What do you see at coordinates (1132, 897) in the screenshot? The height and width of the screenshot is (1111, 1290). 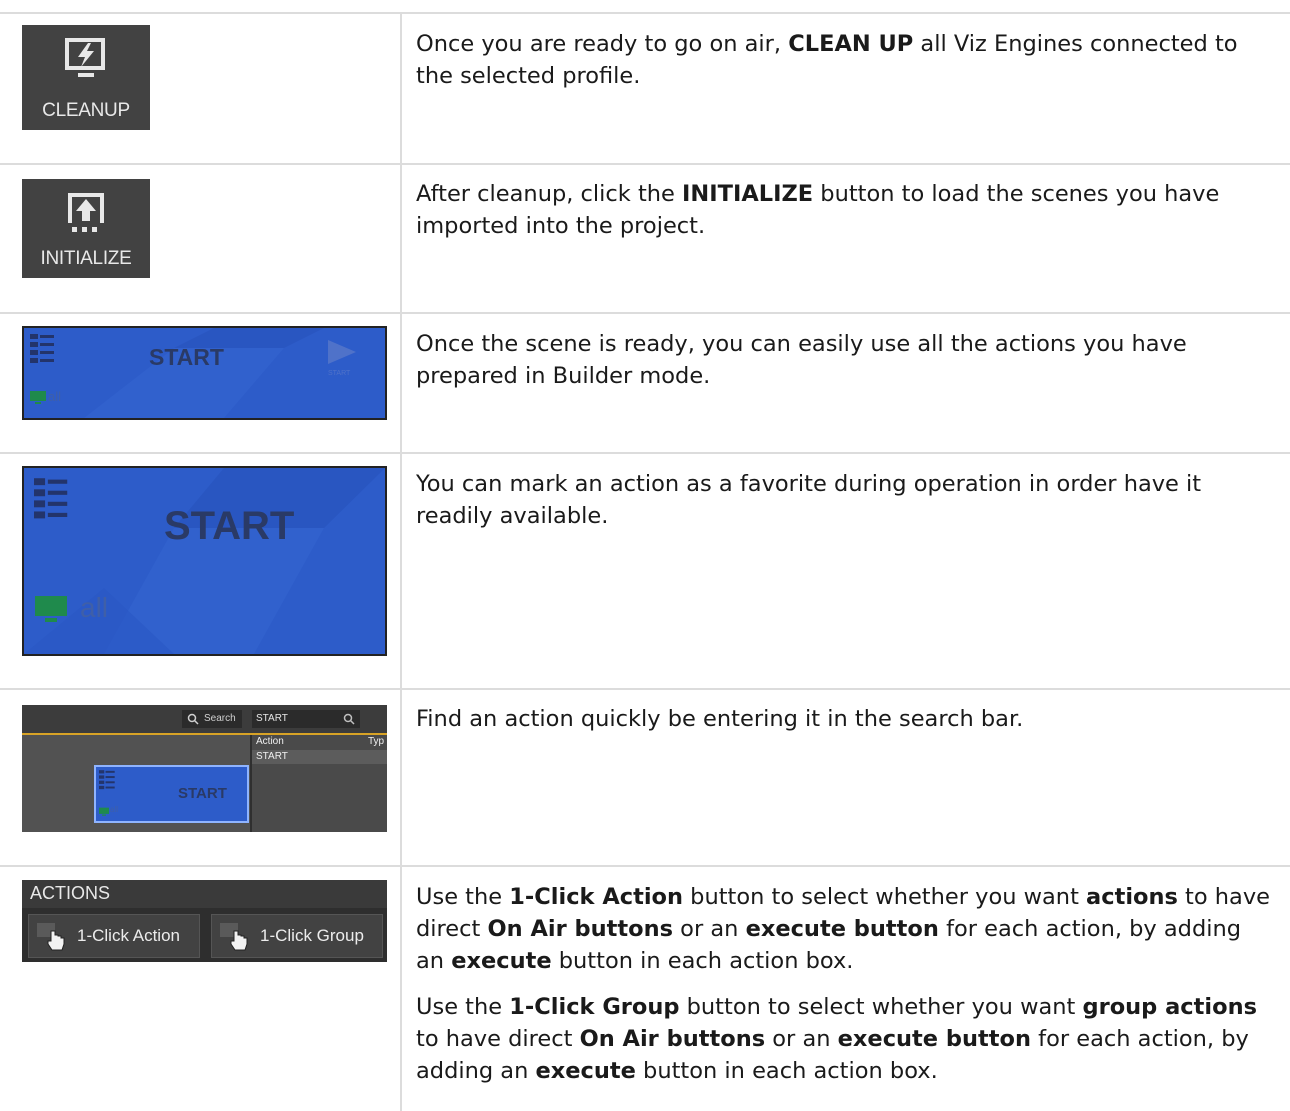 I see `bold-term: actions` at bounding box center [1132, 897].